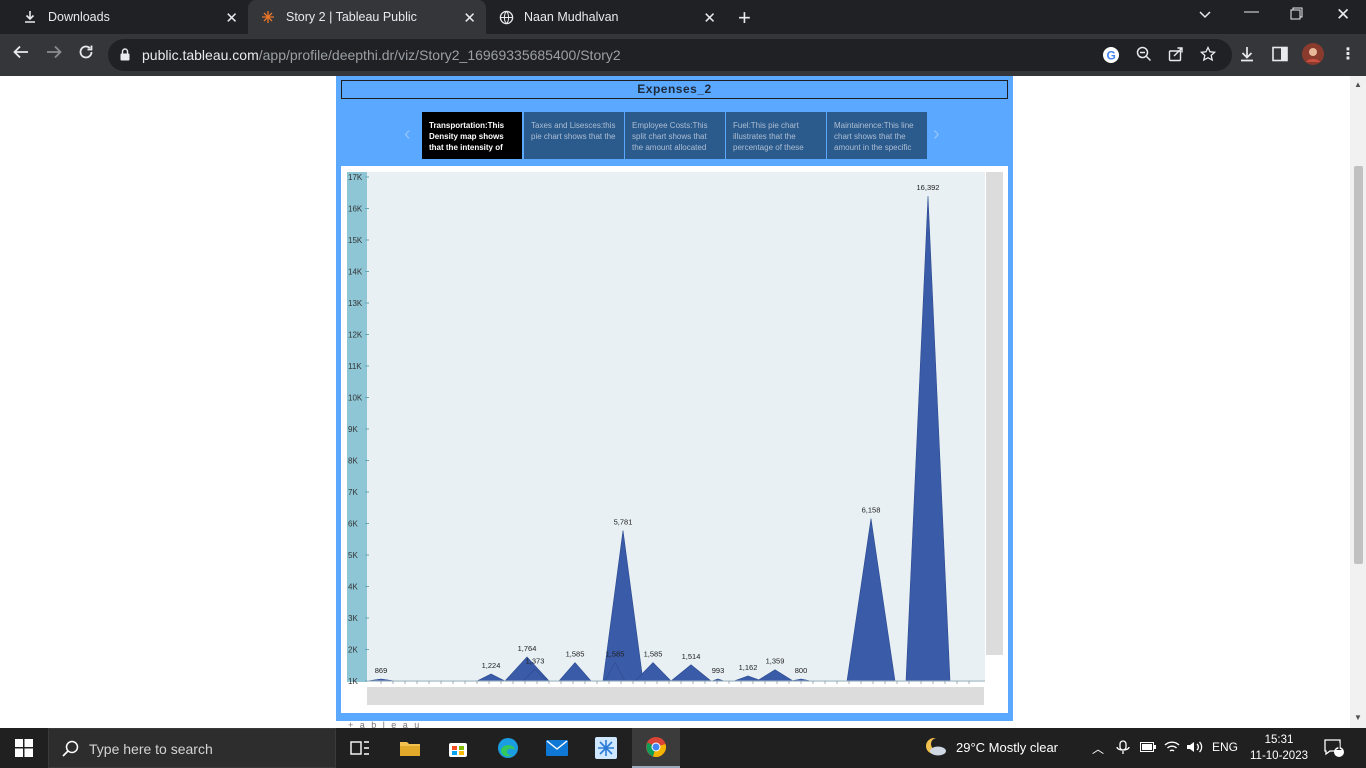 The height and width of the screenshot is (768, 1366). I want to click on avatar, so click(1313, 56).